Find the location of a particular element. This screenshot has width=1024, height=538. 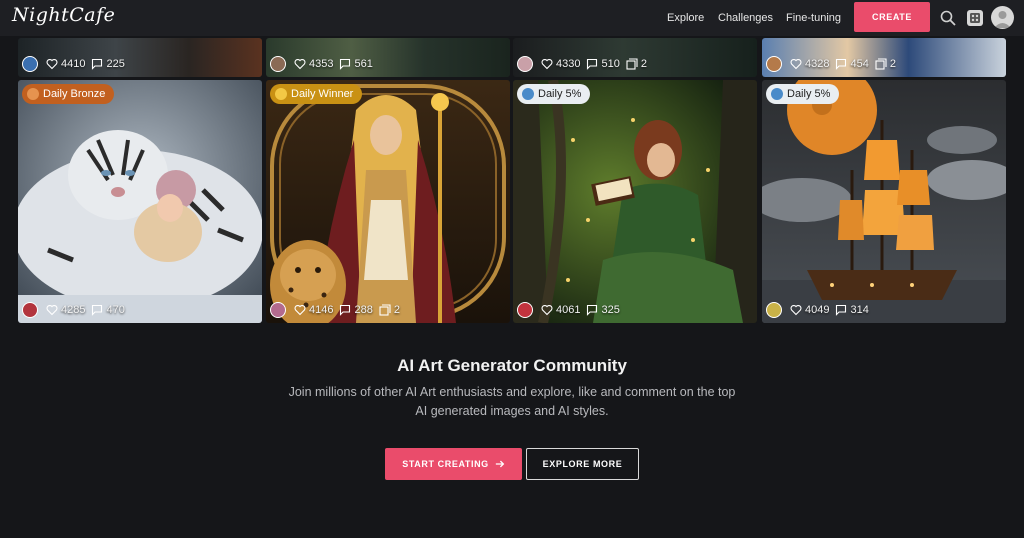

gallery-card: Daily 5% 4049 314 is located at coordinates (884, 201).